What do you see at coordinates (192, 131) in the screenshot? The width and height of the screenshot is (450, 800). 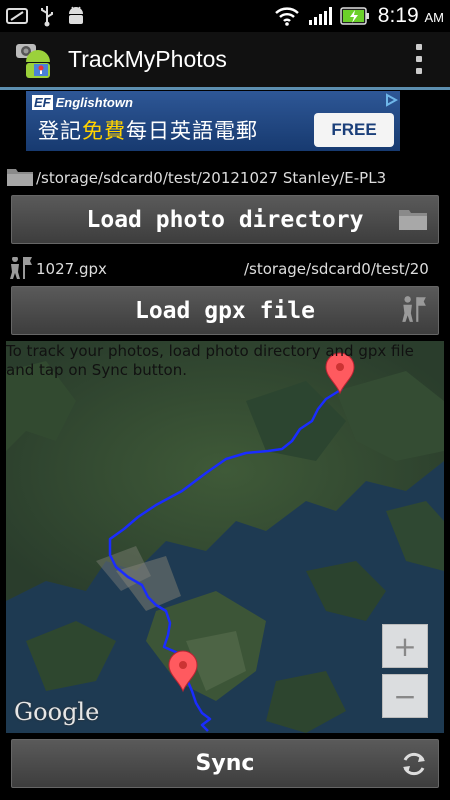 I see `ad-text-after: 每日英語電郵` at bounding box center [192, 131].